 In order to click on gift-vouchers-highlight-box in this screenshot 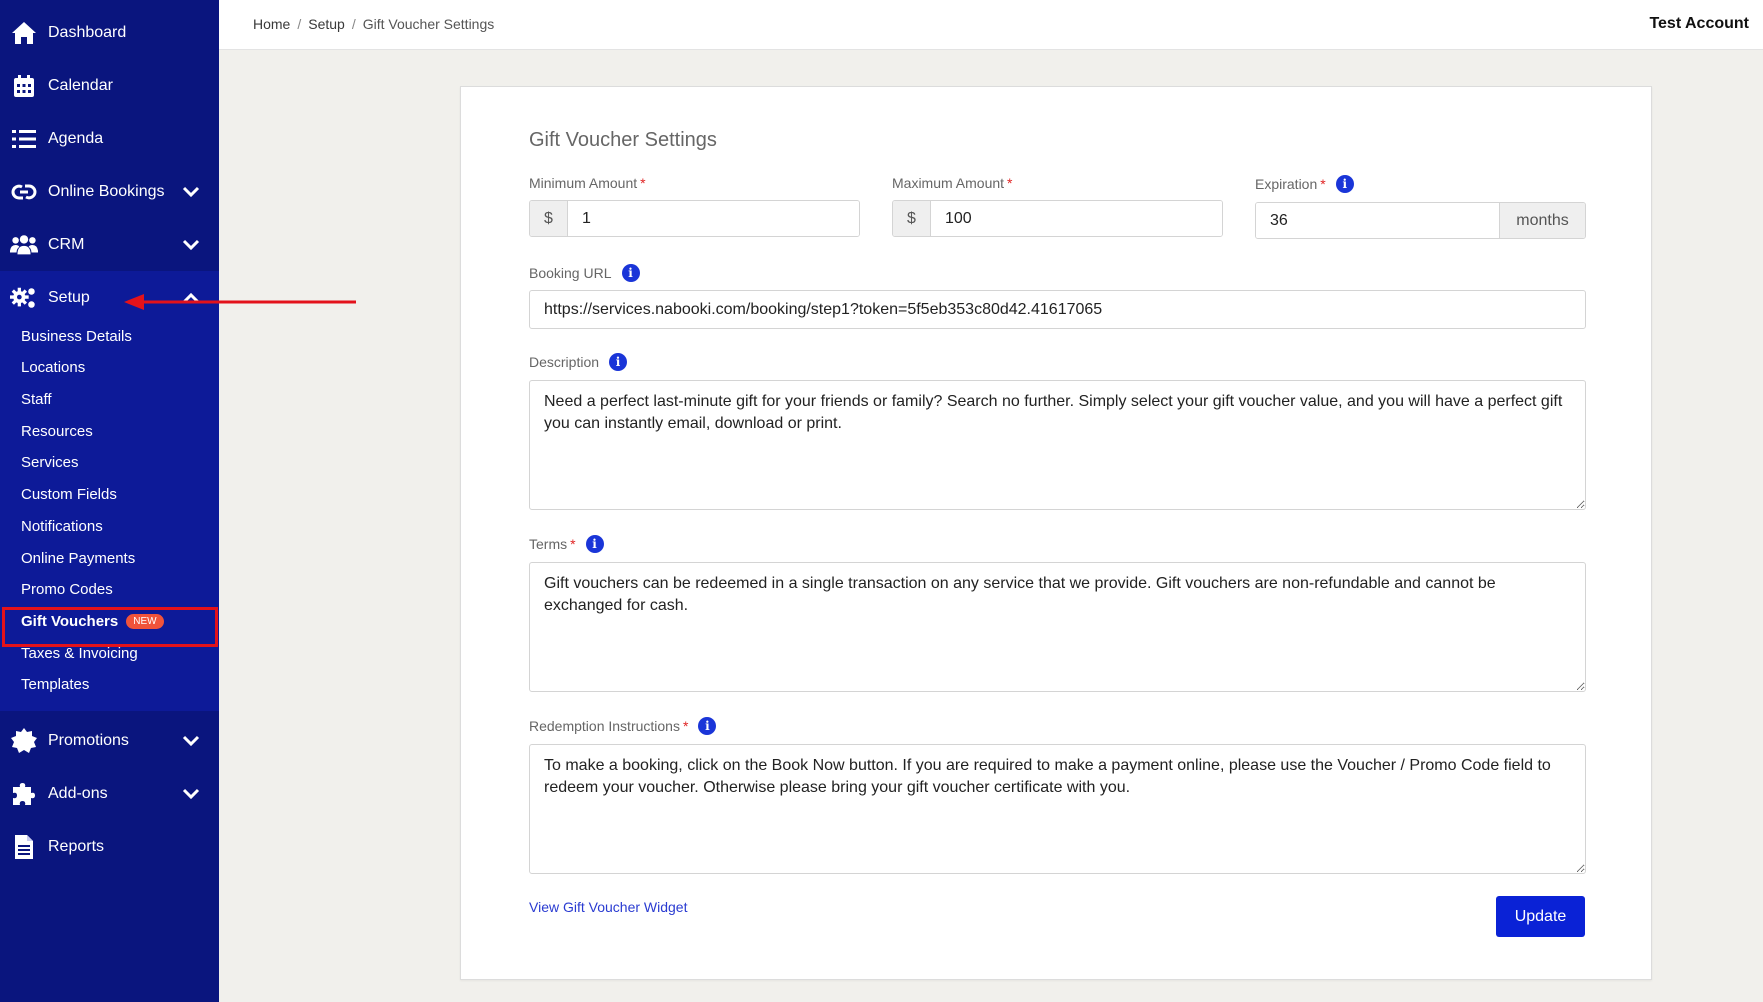, I will do `click(110, 627)`.